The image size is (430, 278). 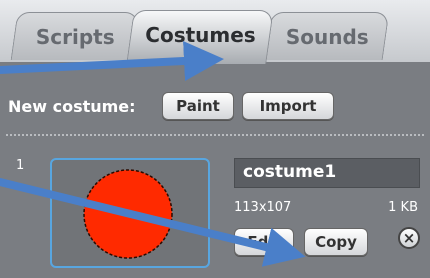 I want to click on tab-sounds: Sounds, so click(x=327, y=36).